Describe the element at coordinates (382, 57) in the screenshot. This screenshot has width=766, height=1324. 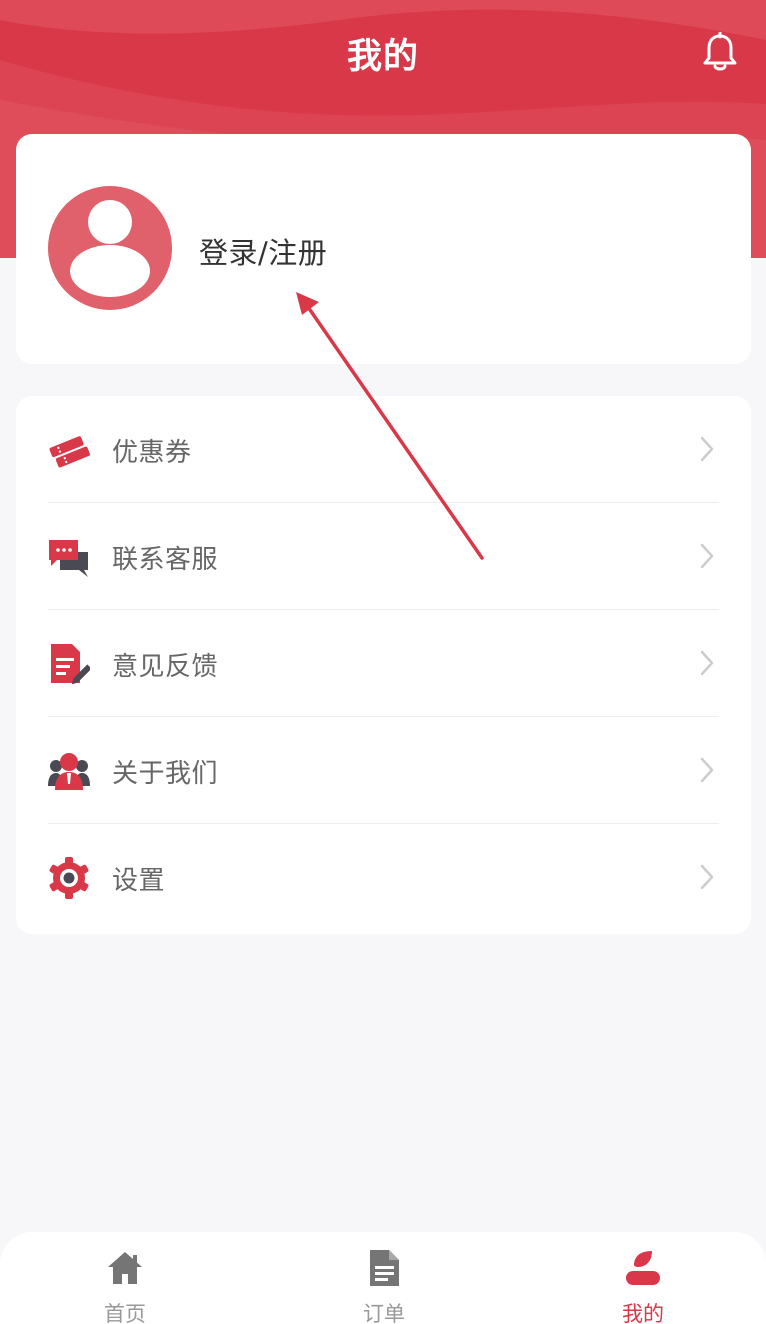
I see `page-title: 我的` at that location.